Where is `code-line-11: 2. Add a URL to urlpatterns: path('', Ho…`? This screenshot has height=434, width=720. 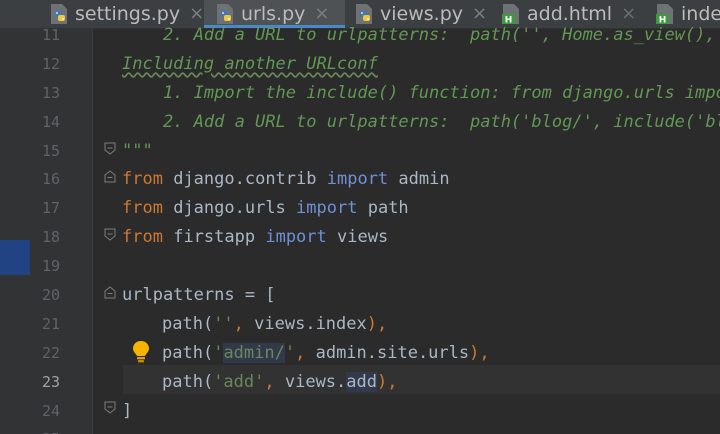 code-line-11: 2. Add a URL to urlpatterns: path('', Ho… is located at coordinates (421, 35).